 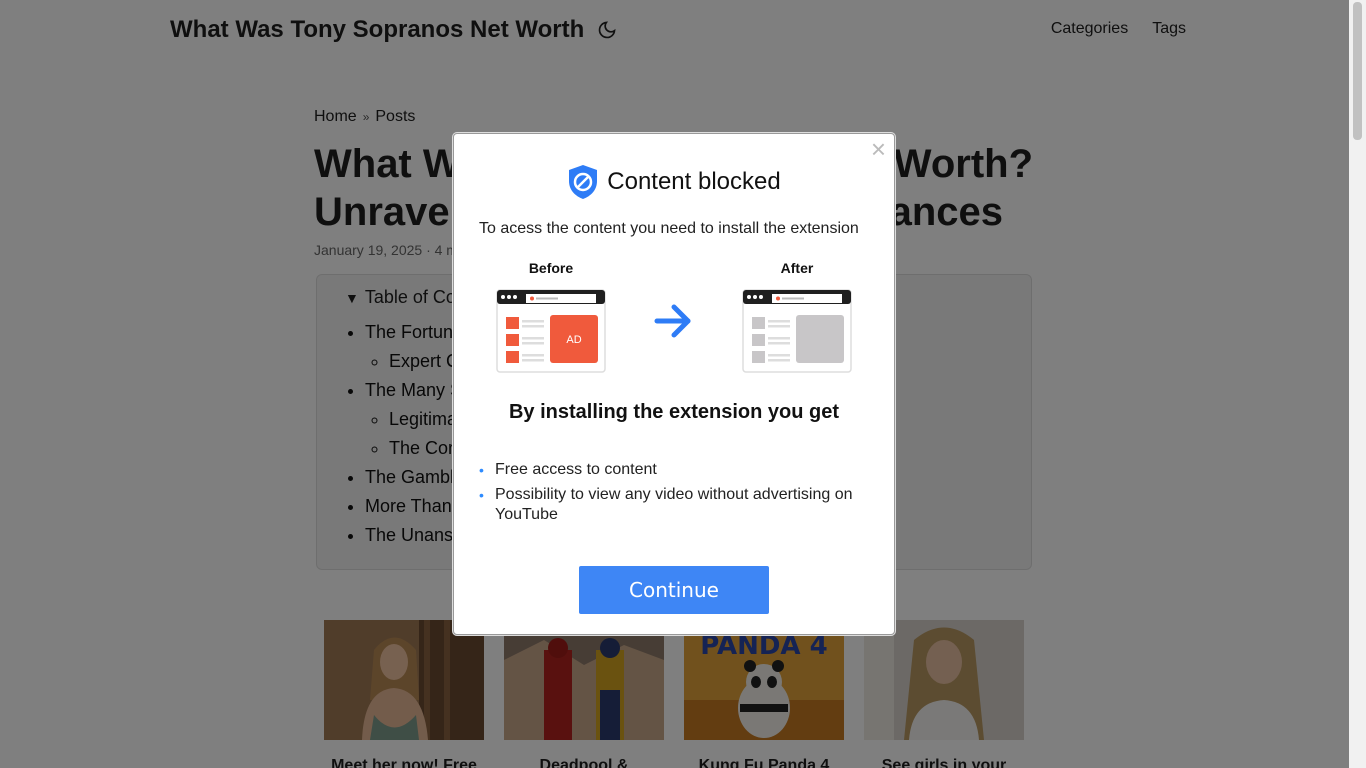 What do you see at coordinates (797, 331) in the screenshot?
I see `browser-clean-icon` at bounding box center [797, 331].